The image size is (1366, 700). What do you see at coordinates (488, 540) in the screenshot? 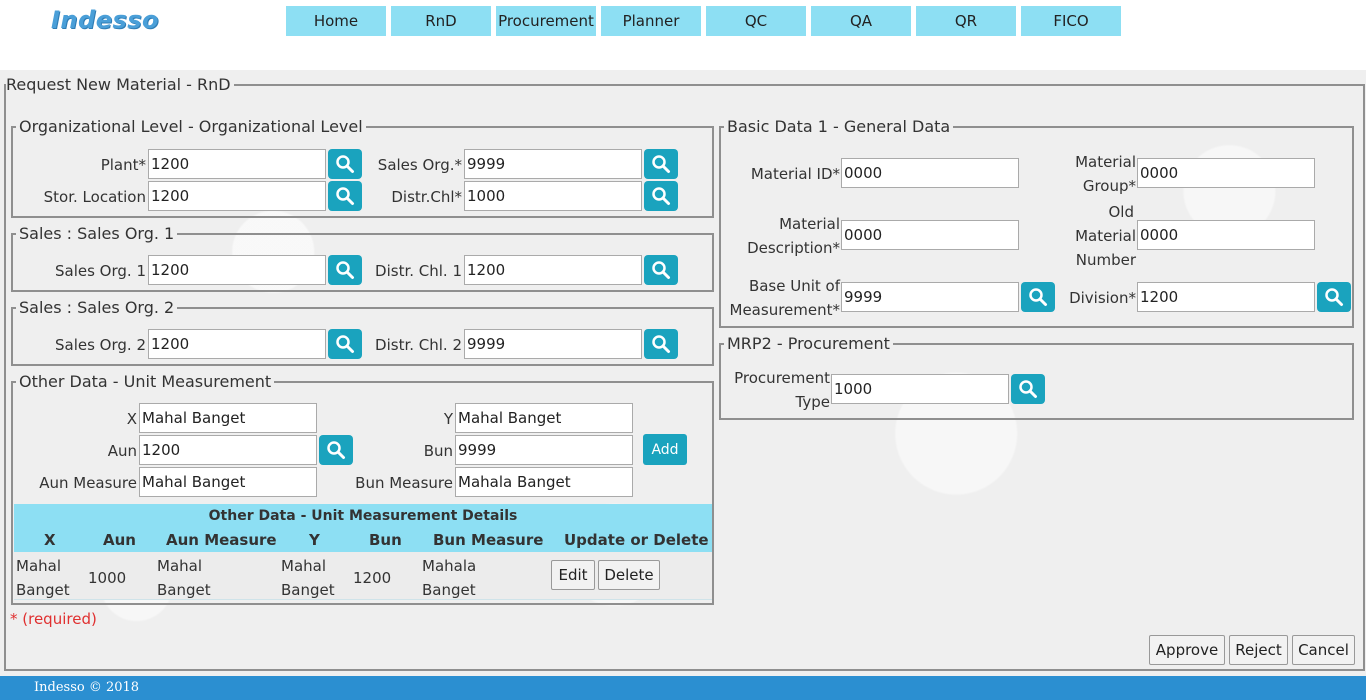
I see `col-header-bun-measure: Bun Measure` at bounding box center [488, 540].